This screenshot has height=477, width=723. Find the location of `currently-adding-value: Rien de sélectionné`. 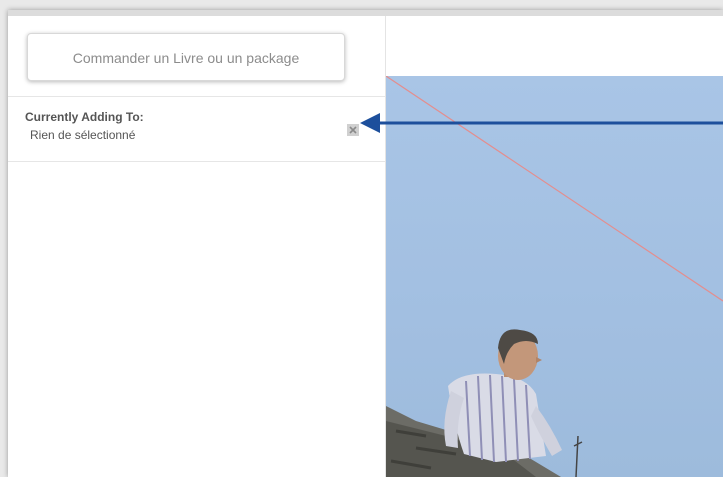

currently-adding-value: Rien de sélectionné is located at coordinates (83, 135).